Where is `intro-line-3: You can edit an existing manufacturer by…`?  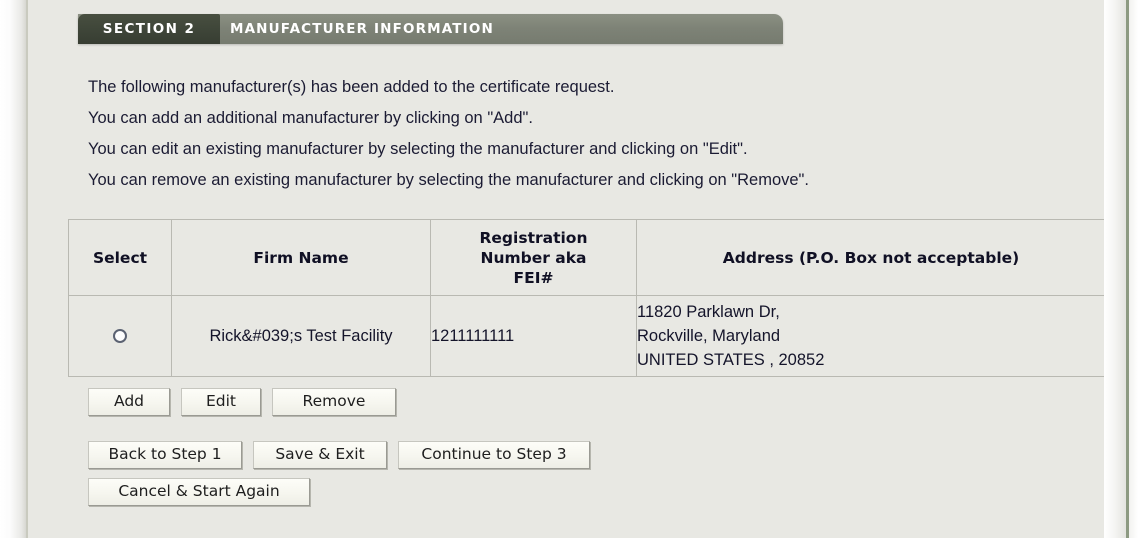 intro-line-3: You can edit an existing manufacturer by… is located at coordinates (418, 149).